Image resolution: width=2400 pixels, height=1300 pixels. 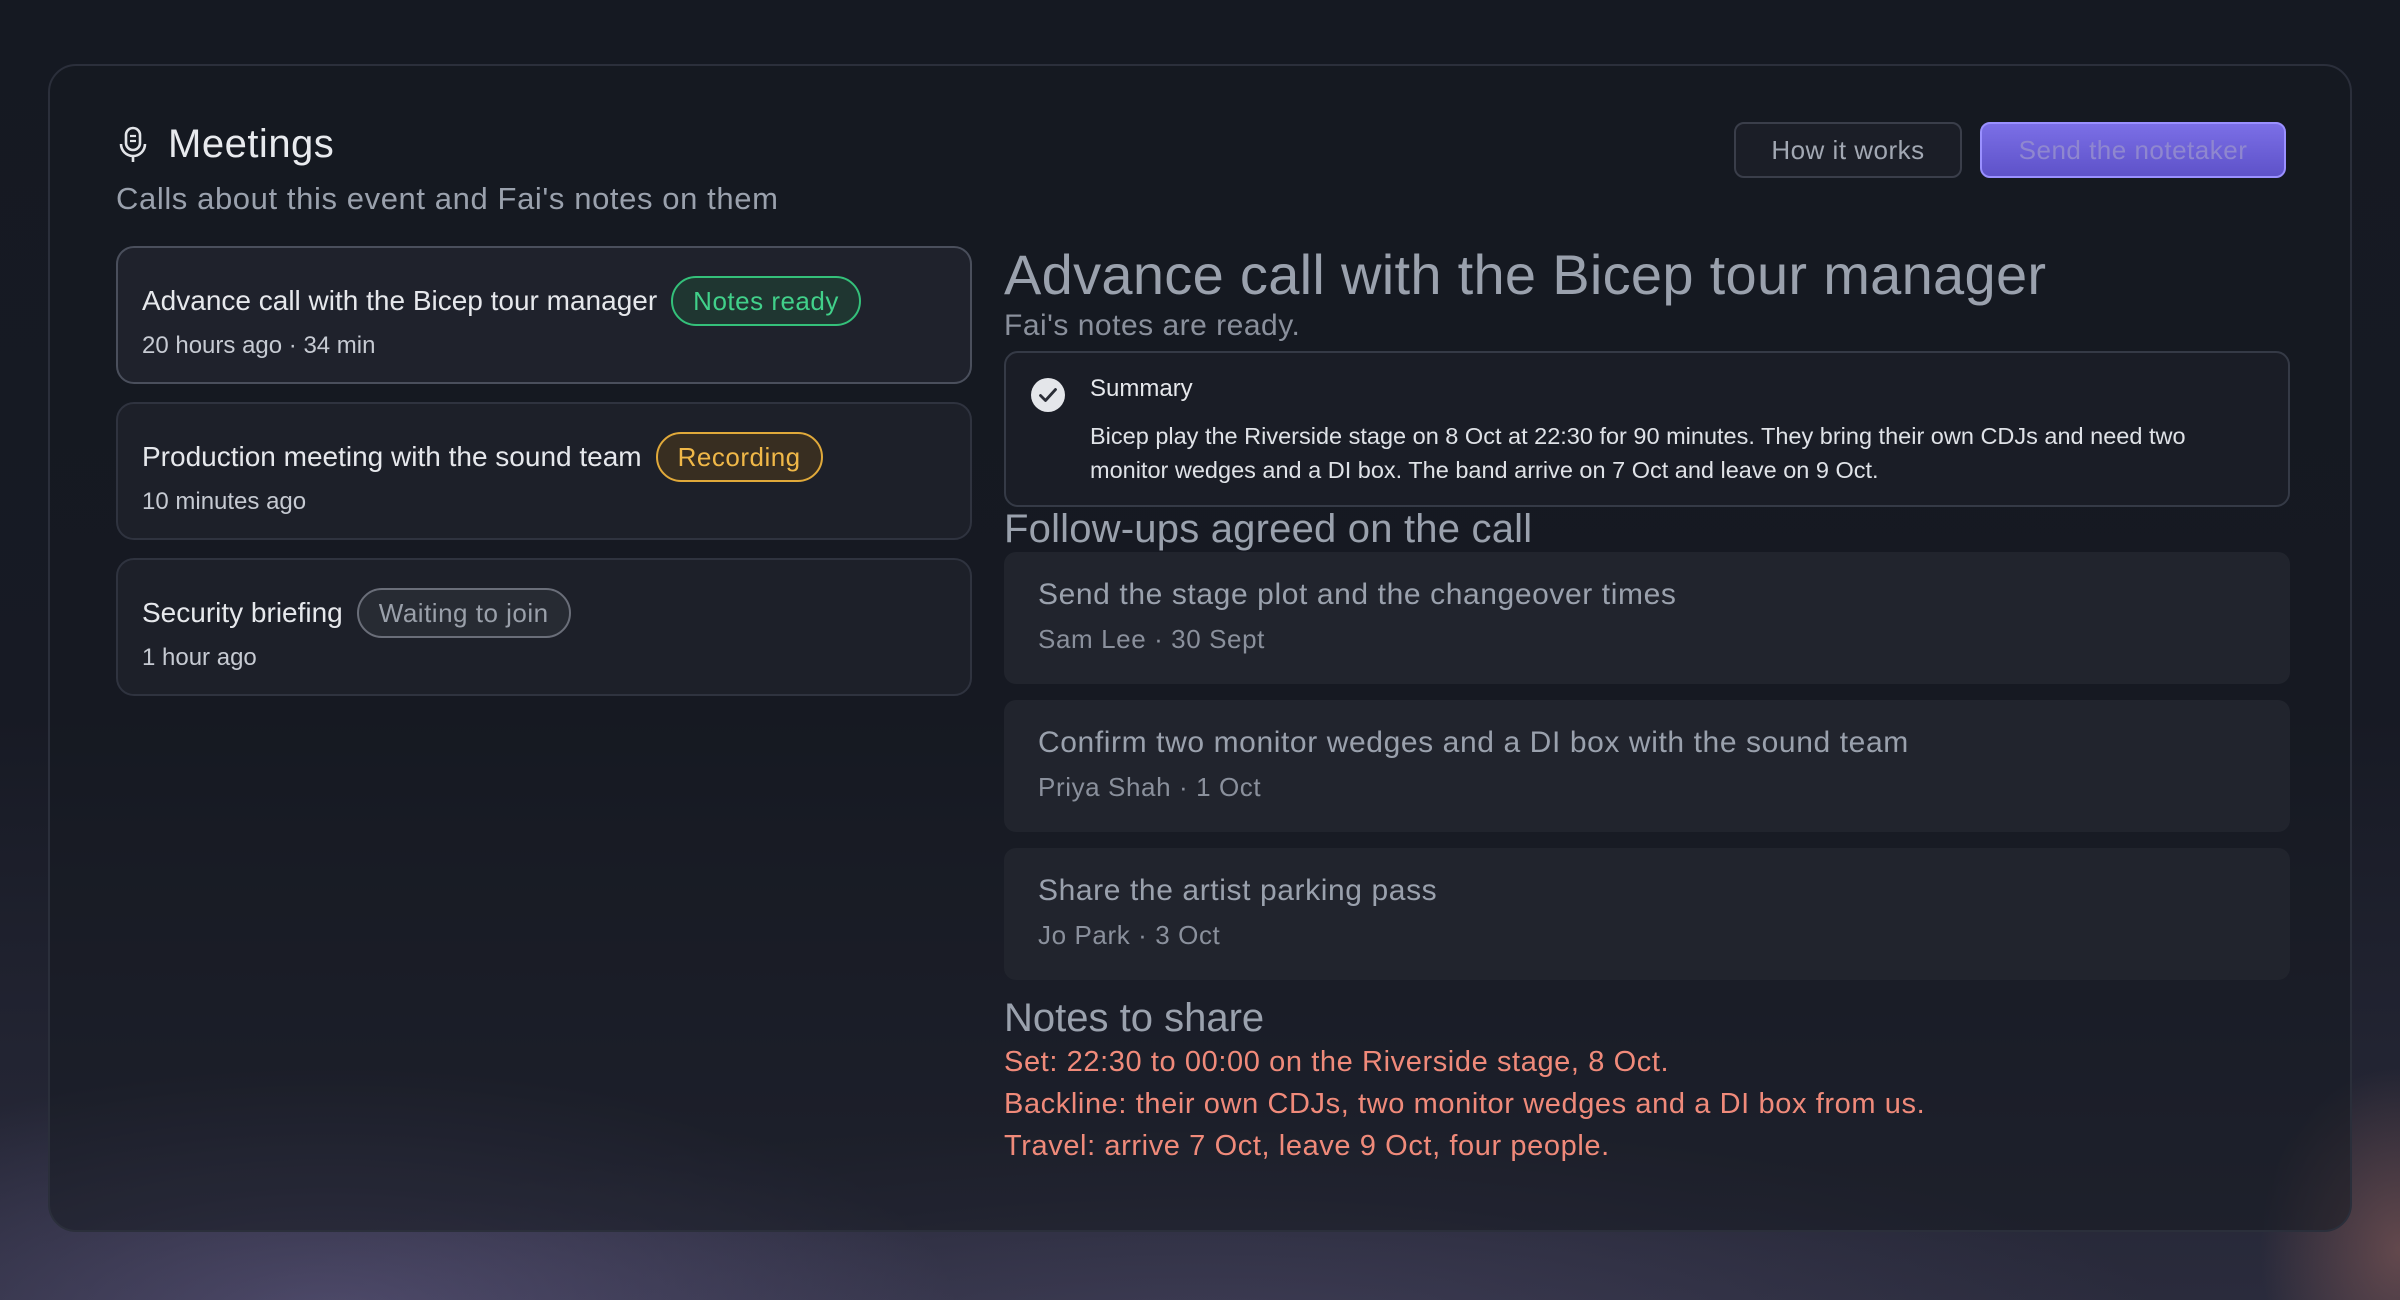 I want to click on page-title: Meetings, so click(x=251, y=144).